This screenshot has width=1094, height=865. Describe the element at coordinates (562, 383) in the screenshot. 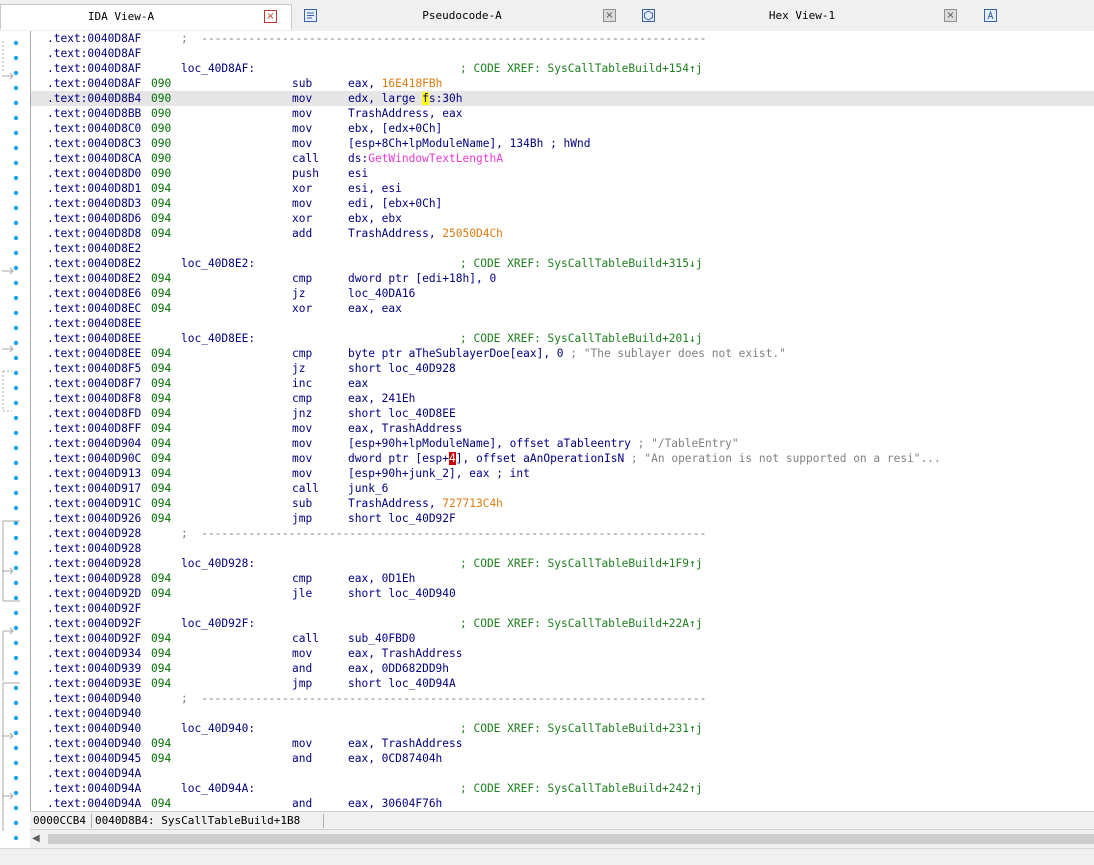

I see `listing-line: .text:0040D8F7 094 inc eax` at that location.